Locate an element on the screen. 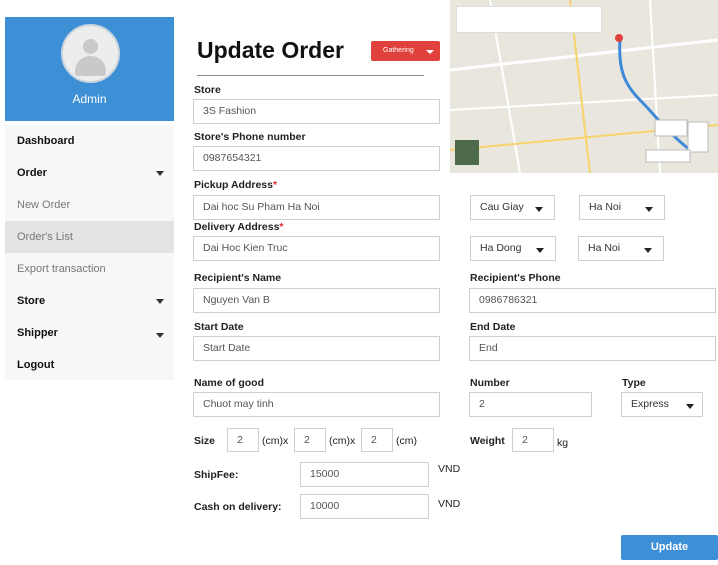 This screenshot has width=718, height=565. number-input: 2 is located at coordinates (530, 404).